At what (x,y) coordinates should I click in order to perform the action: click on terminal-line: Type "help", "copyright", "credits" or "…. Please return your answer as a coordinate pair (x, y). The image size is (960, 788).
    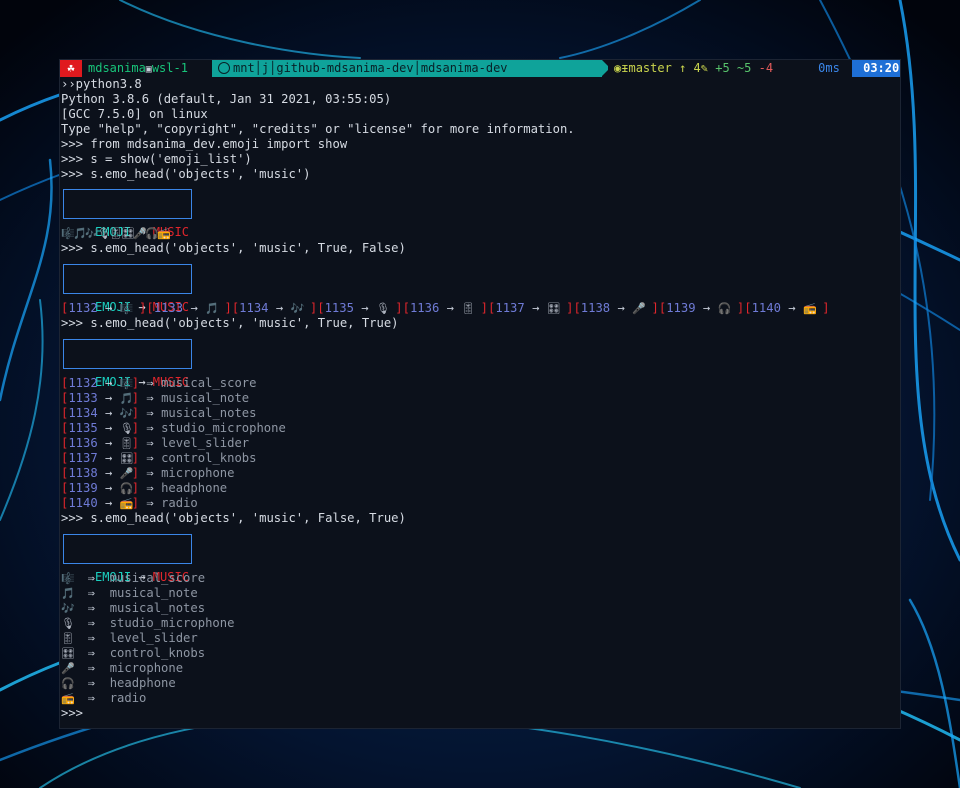
    Looking at the image, I should click on (318, 129).